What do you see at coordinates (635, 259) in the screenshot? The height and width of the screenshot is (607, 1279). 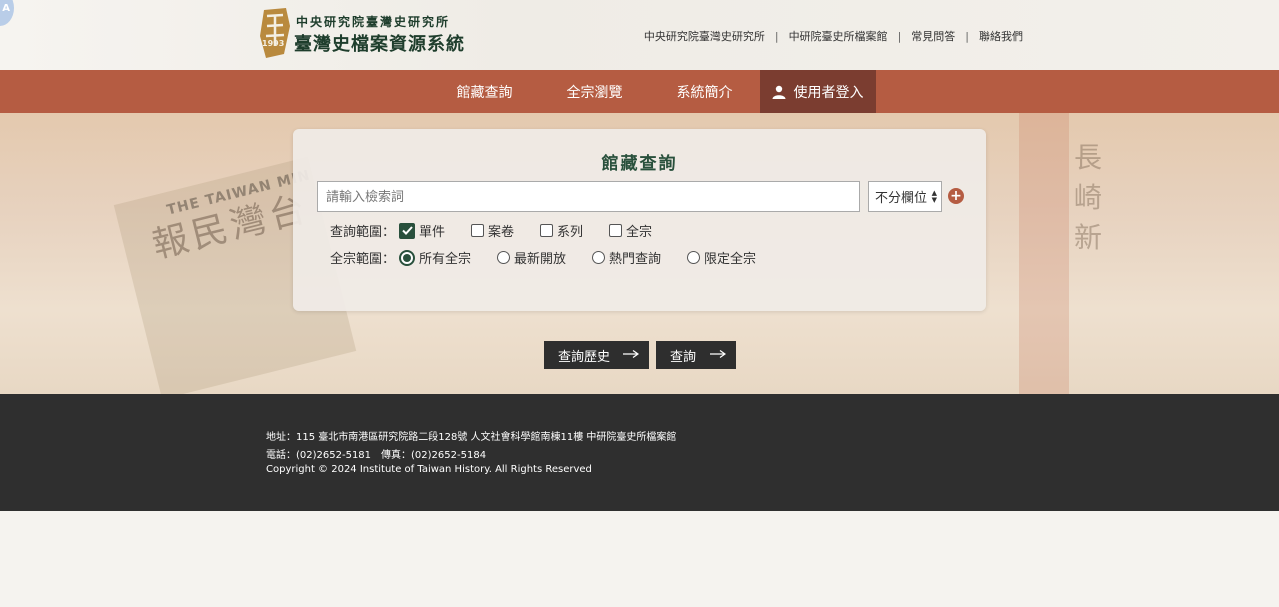 I see `fonds-option-label: 熱門查詢` at bounding box center [635, 259].